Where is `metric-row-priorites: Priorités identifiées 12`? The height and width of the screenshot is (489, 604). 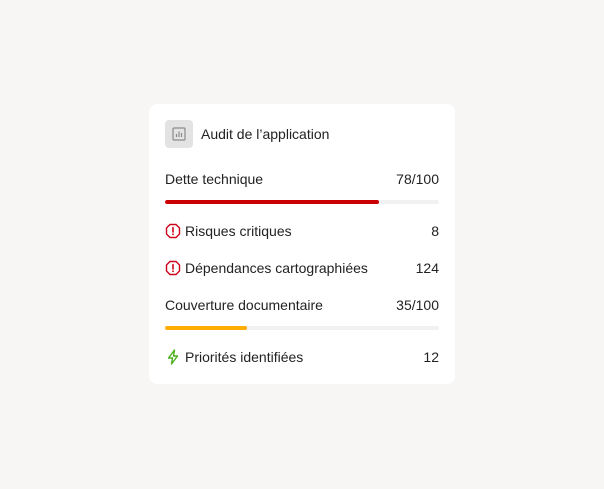
metric-row-priorites: Priorités identifiées 12 is located at coordinates (302, 357).